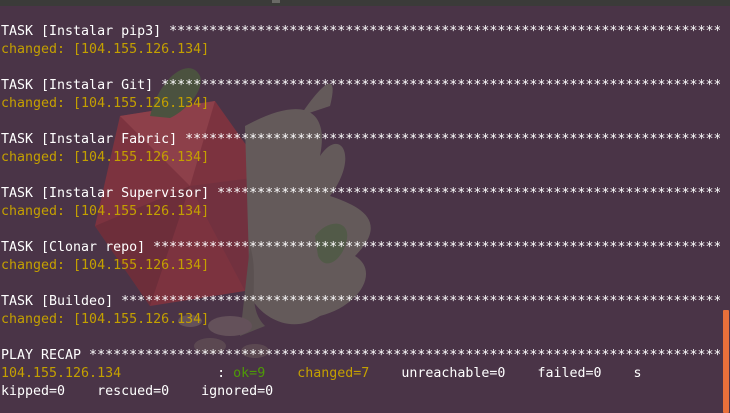 This screenshot has width=730, height=413. I want to click on title-fragment, so click(276, 1).